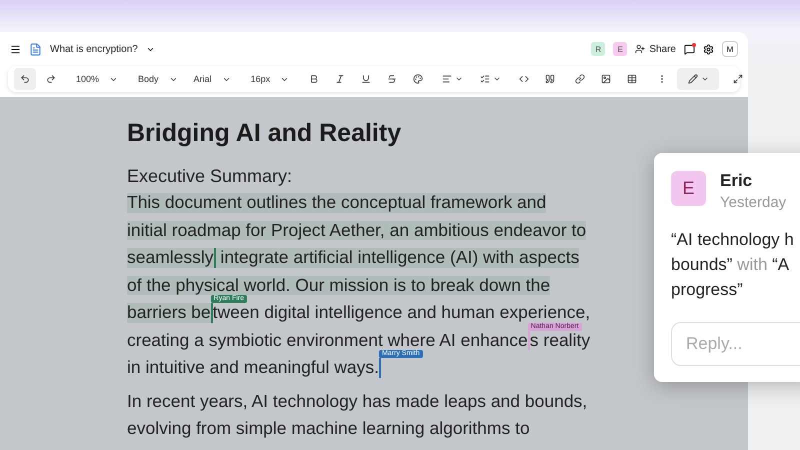 This screenshot has height=450, width=800. I want to click on checklist-icon, so click(485, 79).